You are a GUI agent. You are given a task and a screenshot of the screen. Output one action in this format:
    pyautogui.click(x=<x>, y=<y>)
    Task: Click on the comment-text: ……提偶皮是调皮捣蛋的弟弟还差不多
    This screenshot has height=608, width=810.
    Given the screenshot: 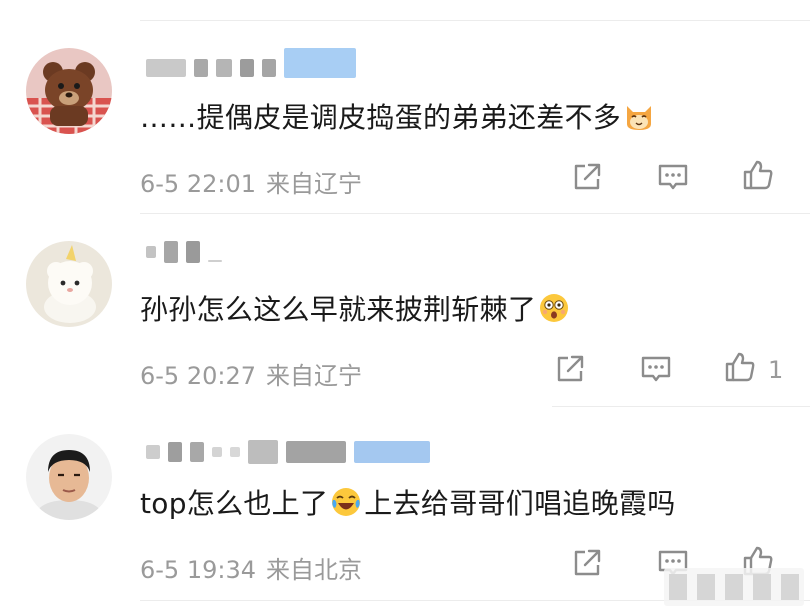 What is the action you would take?
    pyautogui.click(x=397, y=116)
    